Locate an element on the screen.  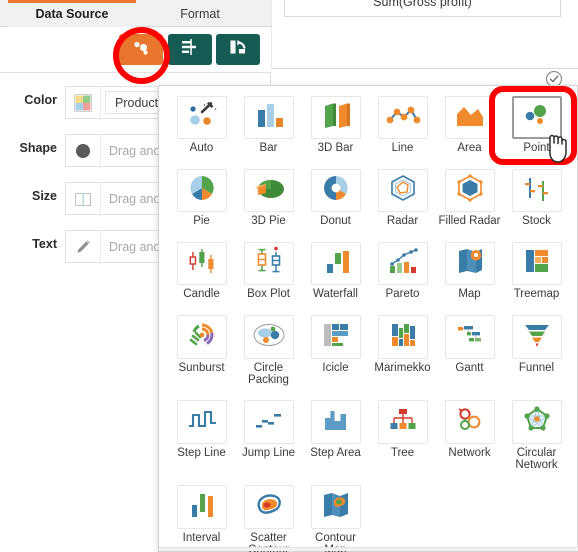
chart-type-network-label: Network is located at coordinates (469, 453).